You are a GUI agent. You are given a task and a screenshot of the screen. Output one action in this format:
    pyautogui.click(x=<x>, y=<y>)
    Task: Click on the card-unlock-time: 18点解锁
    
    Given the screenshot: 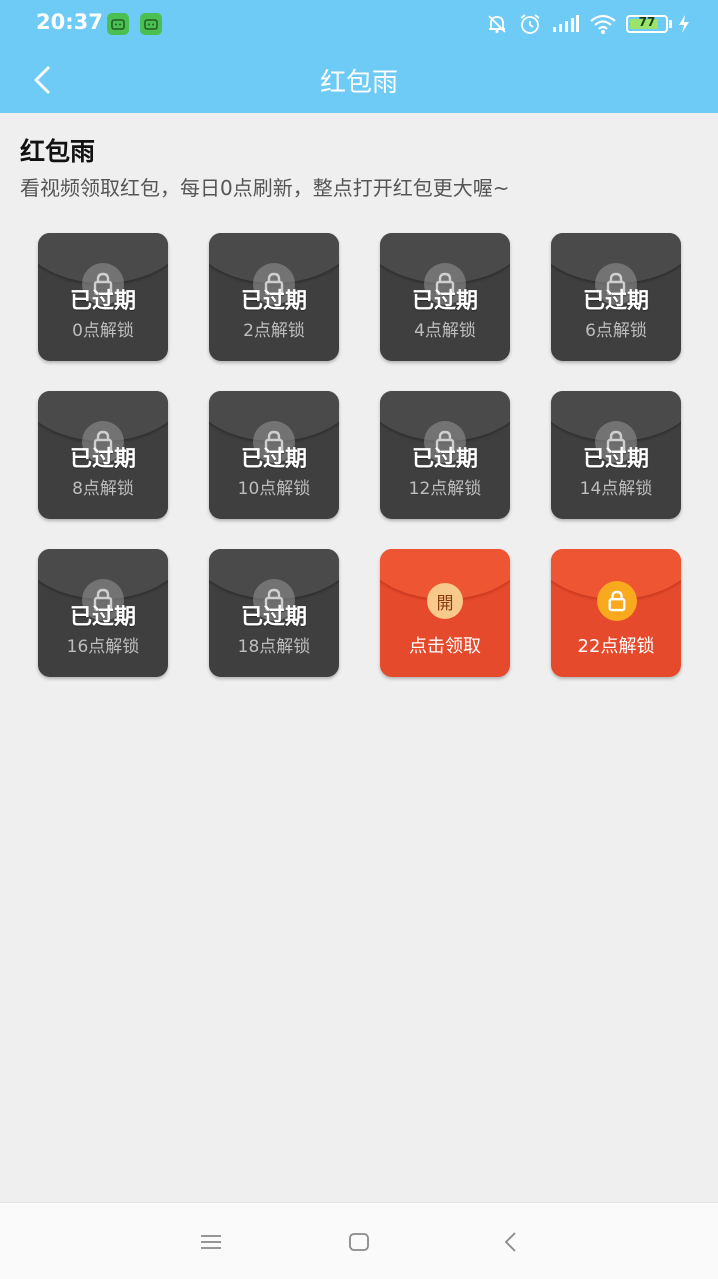 What is the action you would take?
    pyautogui.click(x=274, y=647)
    